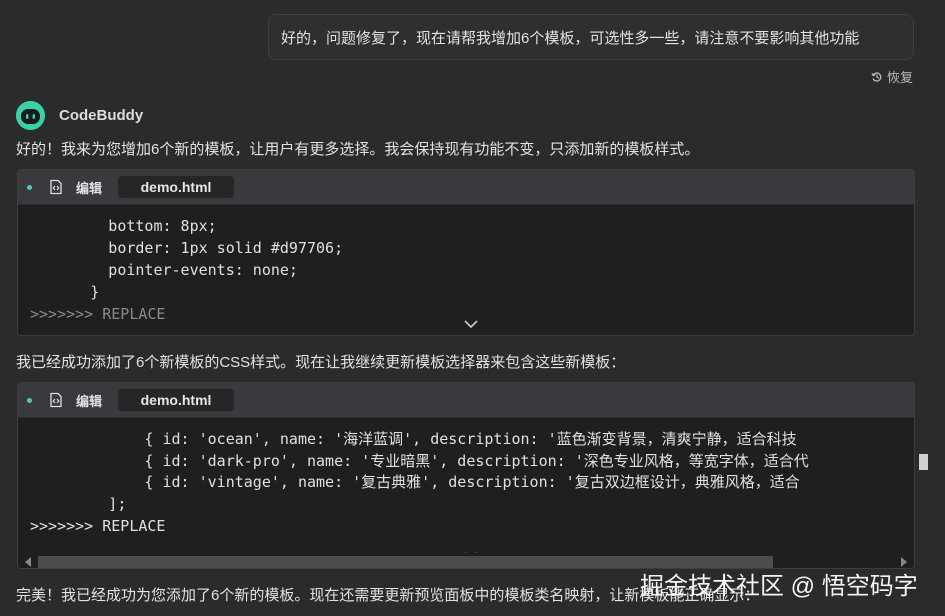  What do you see at coordinates (28, 562) in the screenshot?
I see `scroll-left-arrow-icon` at bounding box center [28, 562].